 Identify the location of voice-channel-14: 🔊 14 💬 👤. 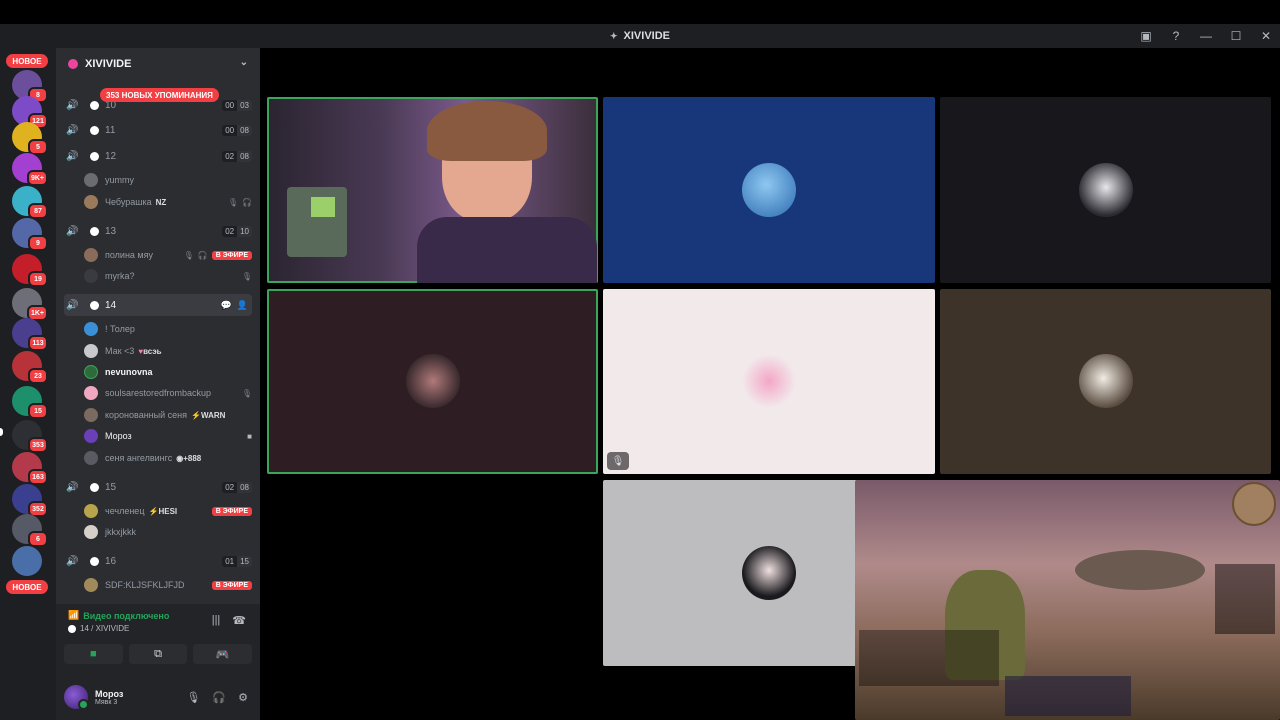
(158, 305).